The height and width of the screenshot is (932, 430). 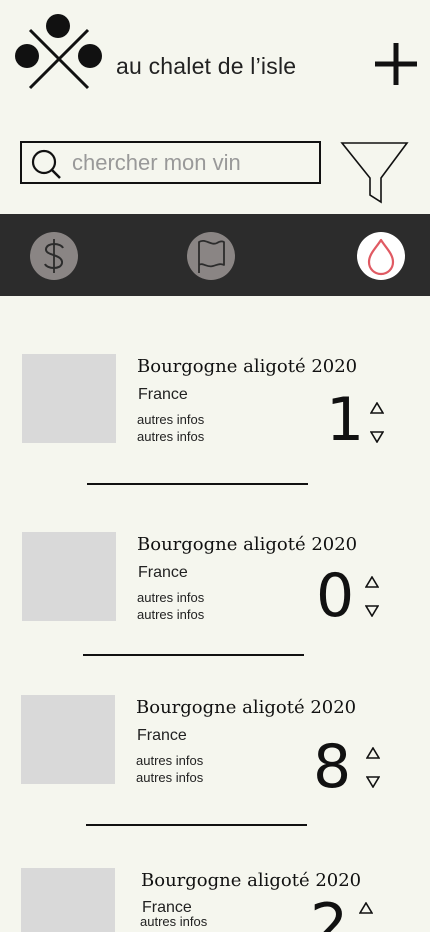 I want to click on tab-price, so click(x=54, y=256).